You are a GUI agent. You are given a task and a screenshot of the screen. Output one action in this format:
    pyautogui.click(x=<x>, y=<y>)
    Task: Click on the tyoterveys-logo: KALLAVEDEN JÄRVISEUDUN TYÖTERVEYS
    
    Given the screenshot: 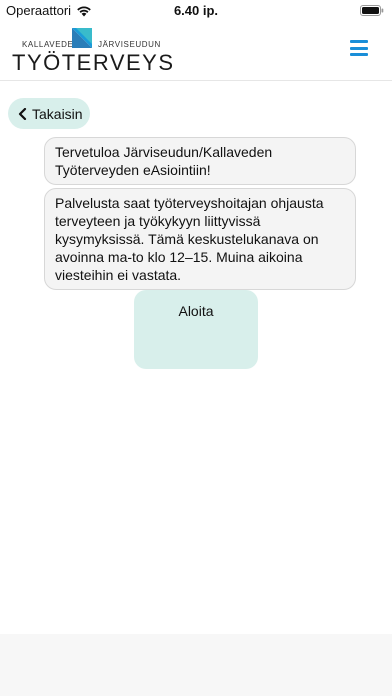 What is the action you would take?
    pyautogui.click(x=92, y=51)
    